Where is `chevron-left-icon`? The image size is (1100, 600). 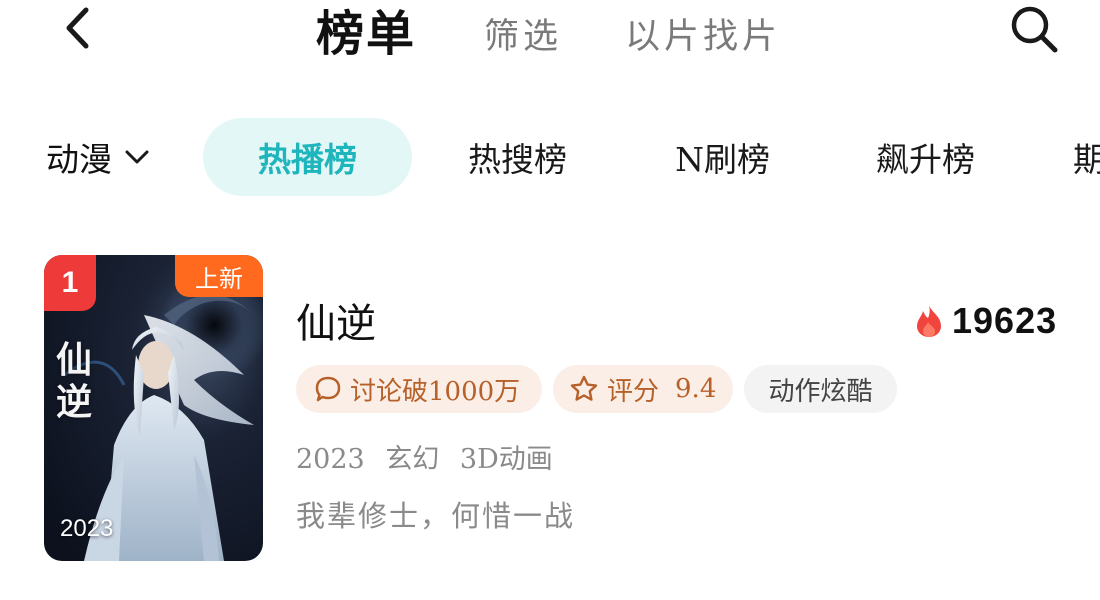
chevron-left-icon is located at coordinates (77, 28).